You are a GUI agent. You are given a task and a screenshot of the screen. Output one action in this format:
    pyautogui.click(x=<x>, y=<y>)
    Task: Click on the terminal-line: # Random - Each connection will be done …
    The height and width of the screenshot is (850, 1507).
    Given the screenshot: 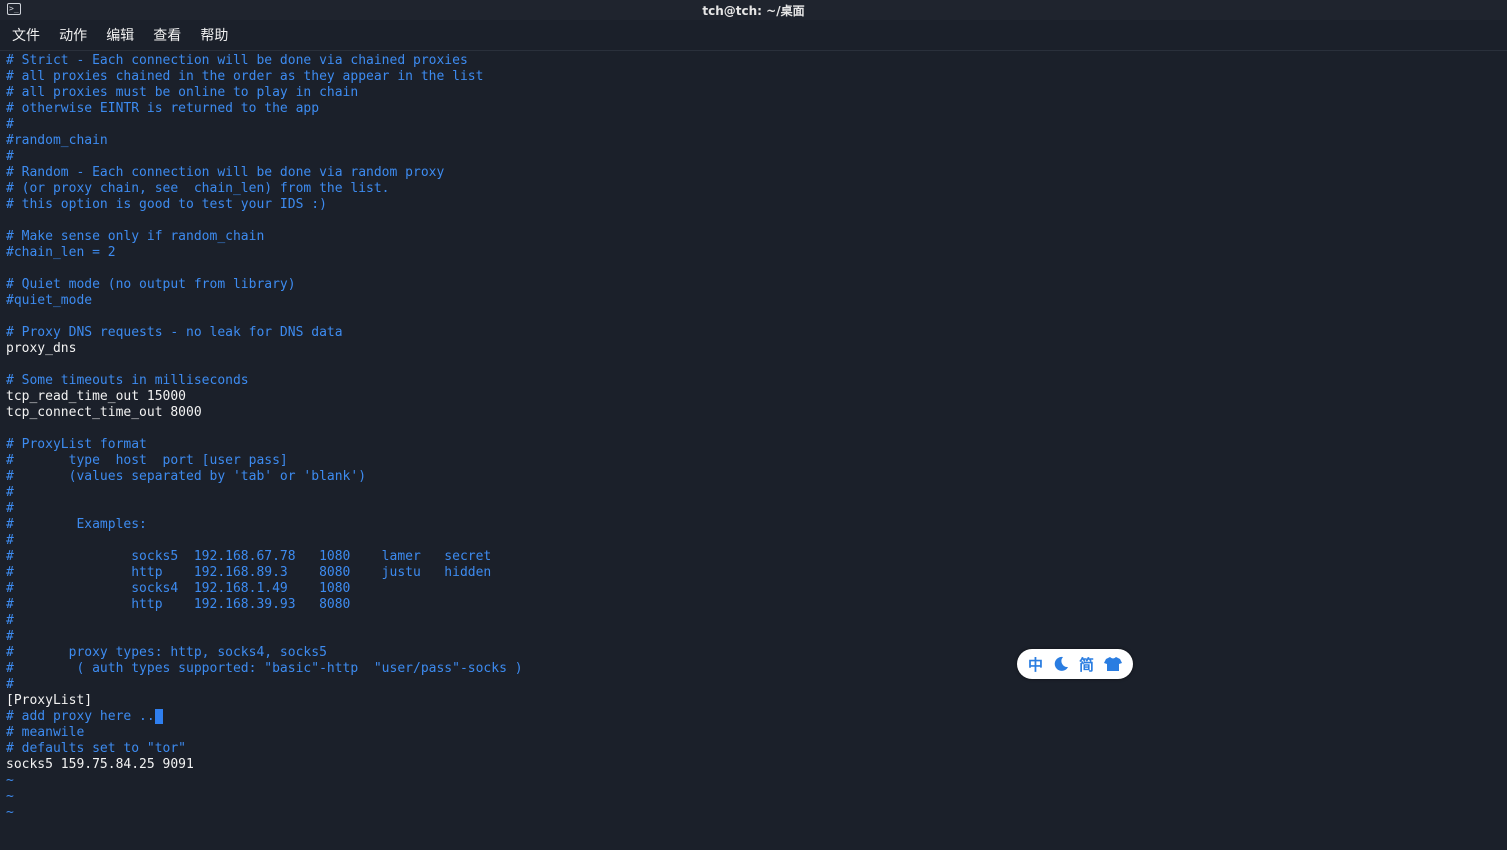 What is the action you would take?
    pyautogui.click(x=225, y=172)
    